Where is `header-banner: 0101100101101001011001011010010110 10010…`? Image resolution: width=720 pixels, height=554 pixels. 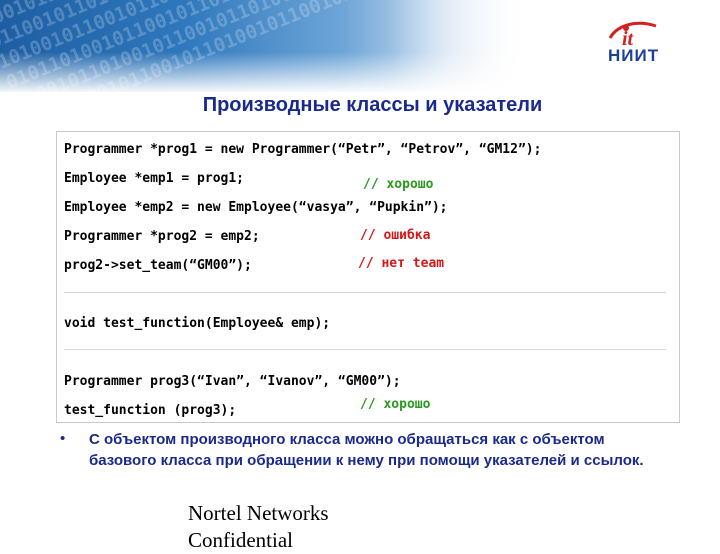 header-banner: 0101100101101001011001011010010110 10010… is located at coordinates (265, 46).